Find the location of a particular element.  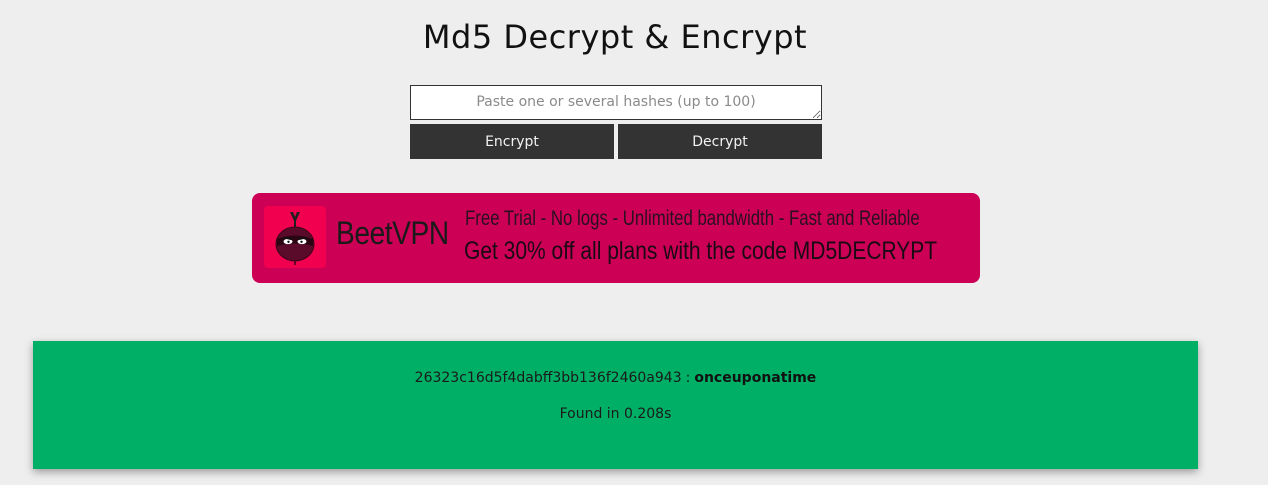

page-title: Md5 Decrypt & Encrypt is located at coordinates (615, 37).